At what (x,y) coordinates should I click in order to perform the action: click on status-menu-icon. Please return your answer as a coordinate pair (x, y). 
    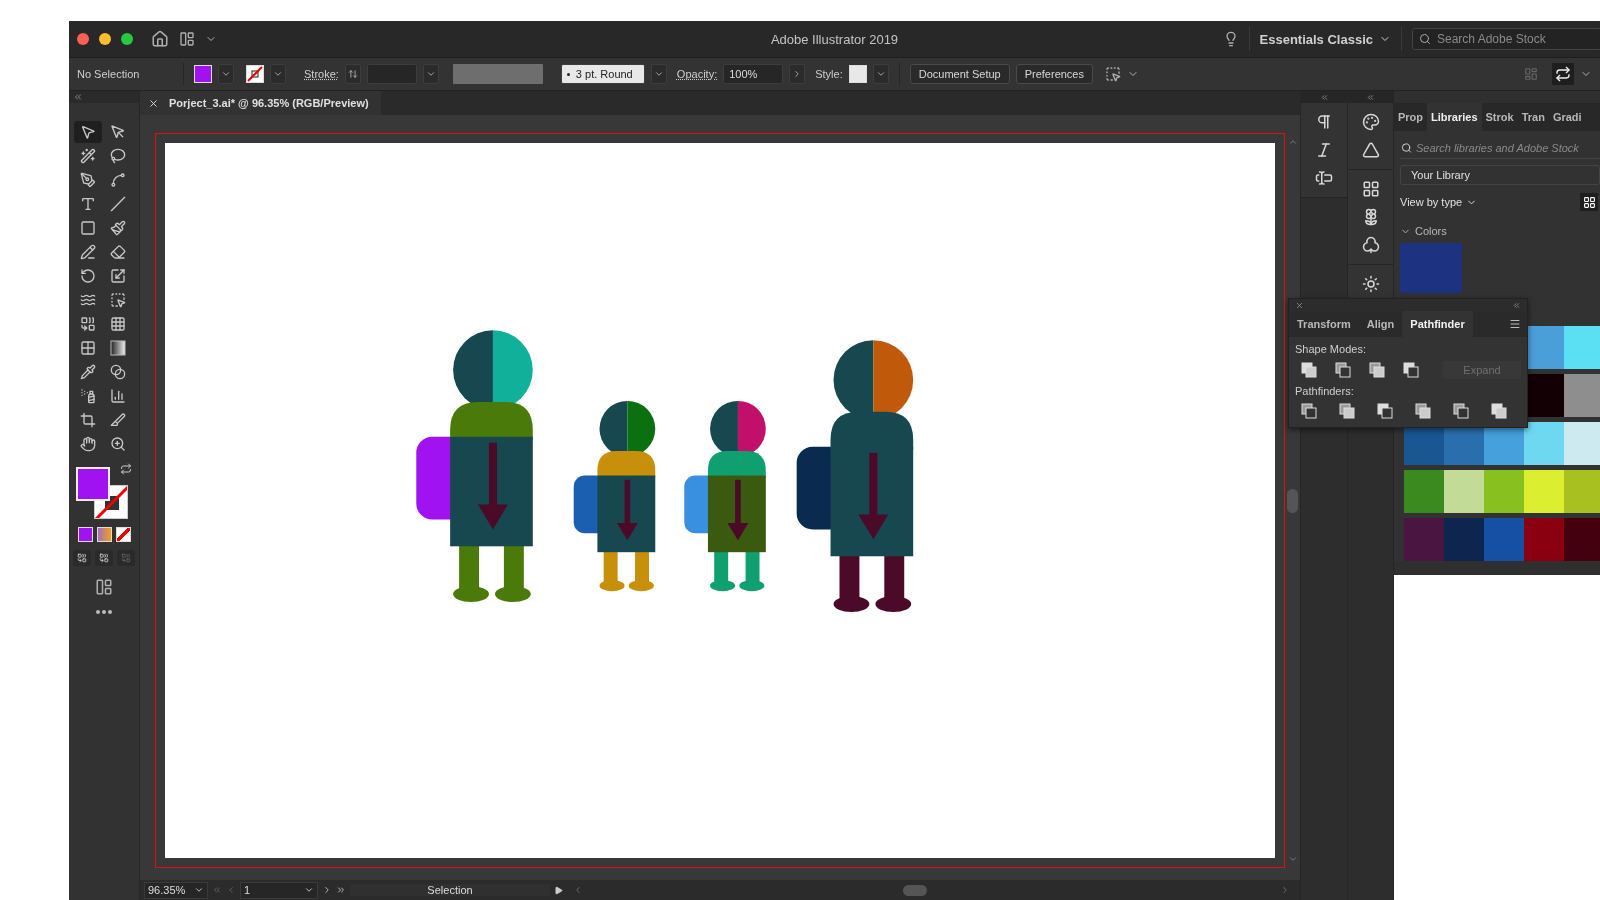
    Looking at the image, I should click on (558, 890).